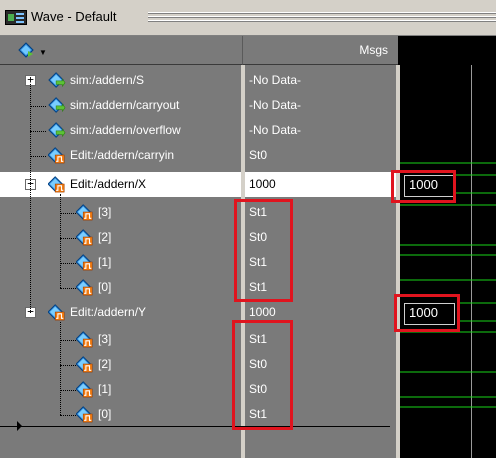 The width and height of the screenshot is (496, 458). Describe the element at coordinates (43, 52) in the screenshot. I see `dropdown-arrow-icon: ▼` at that location.